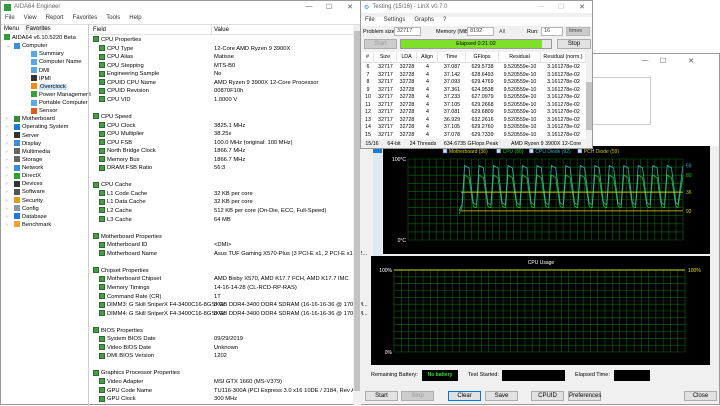  I want to click on menu-item-report: Report, so click(55, 18).